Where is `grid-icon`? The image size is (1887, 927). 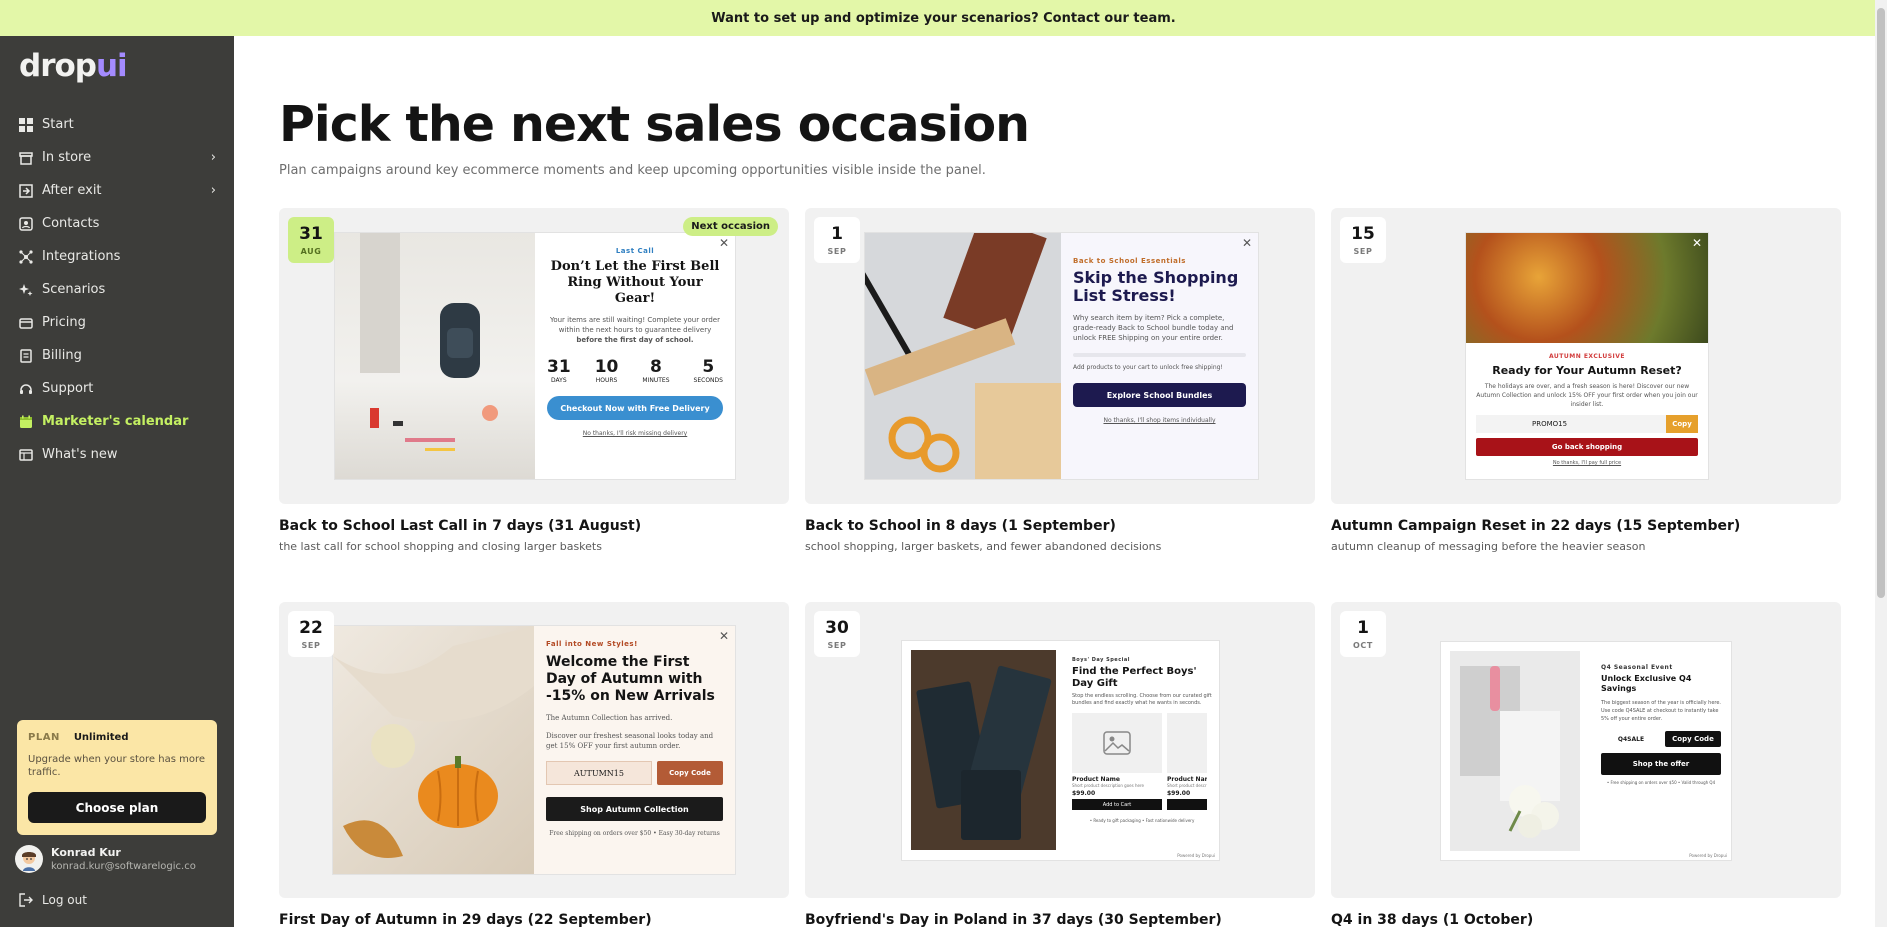
grid-icon is located at coordinates (26, 124).